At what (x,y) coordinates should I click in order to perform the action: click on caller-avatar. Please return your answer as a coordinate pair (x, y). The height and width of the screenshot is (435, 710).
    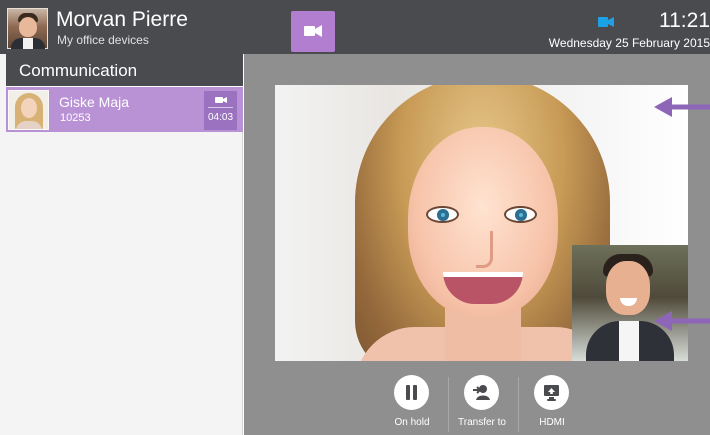
    Looking at the image, I should click on (28, 110).